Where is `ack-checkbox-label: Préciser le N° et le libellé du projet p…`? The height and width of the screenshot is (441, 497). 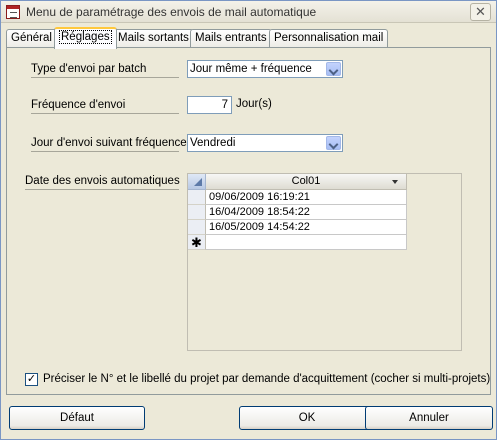
ack-checkbox-label: Préciser le N° et le libellé du projet p… is located at coordinates (267, 379).